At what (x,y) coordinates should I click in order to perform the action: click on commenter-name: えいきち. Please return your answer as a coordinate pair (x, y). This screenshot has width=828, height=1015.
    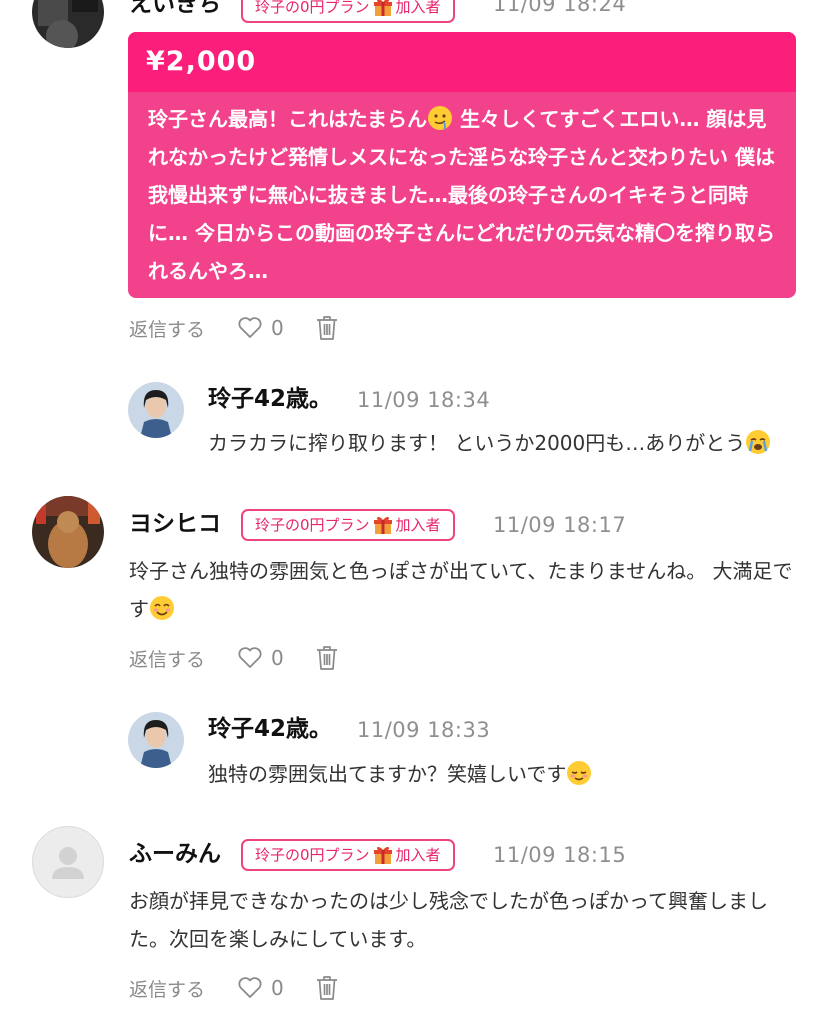
    Looking at the image, I should click on (175, 8).